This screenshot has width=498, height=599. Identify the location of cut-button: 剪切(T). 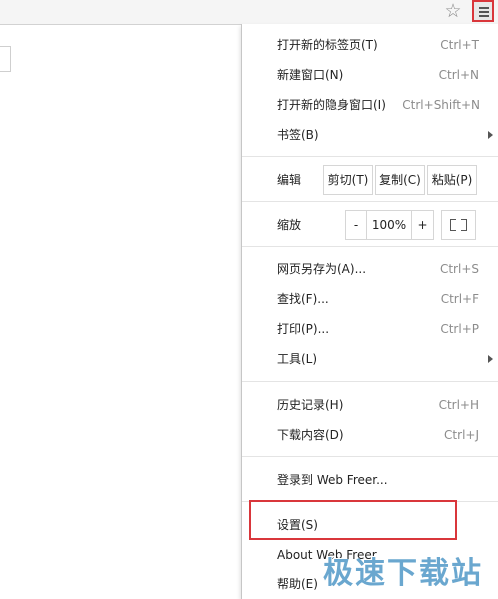
(348, 180).